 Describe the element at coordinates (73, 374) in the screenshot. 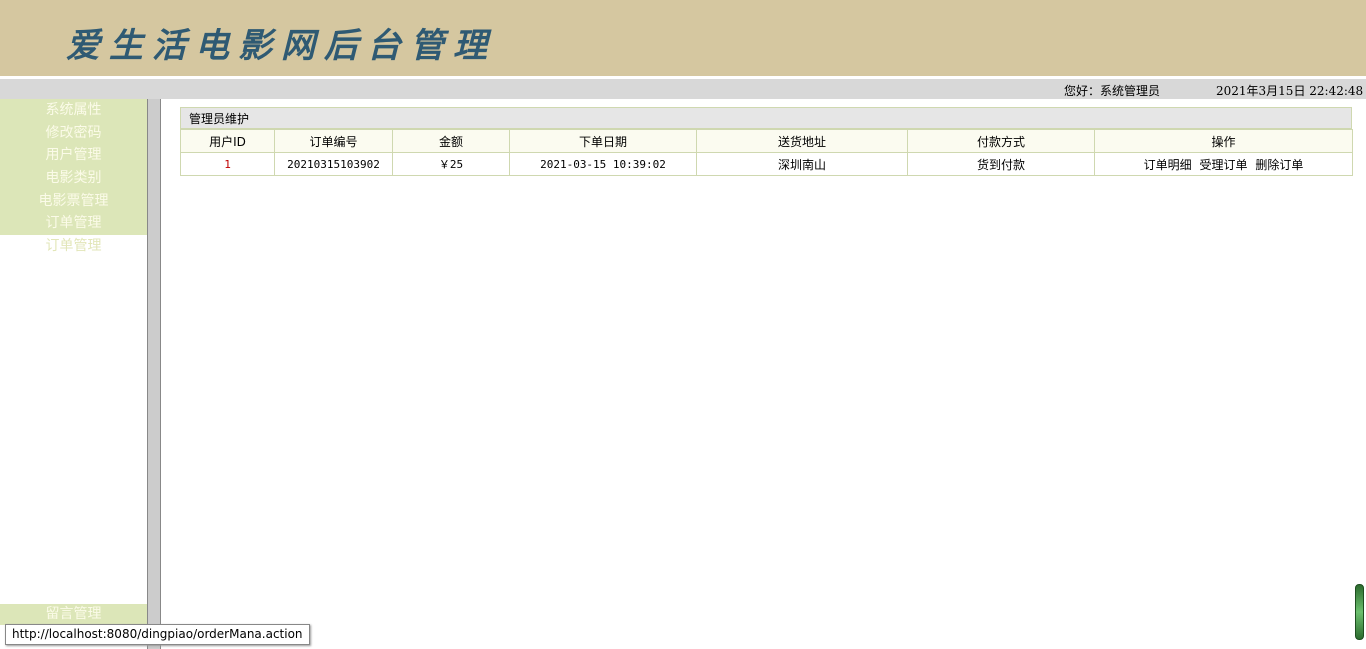

I see `sidebar-menu: 系统属性 修改密码 用户管理 电影类别 电影票管理 订单管理 订单管理` at that location.